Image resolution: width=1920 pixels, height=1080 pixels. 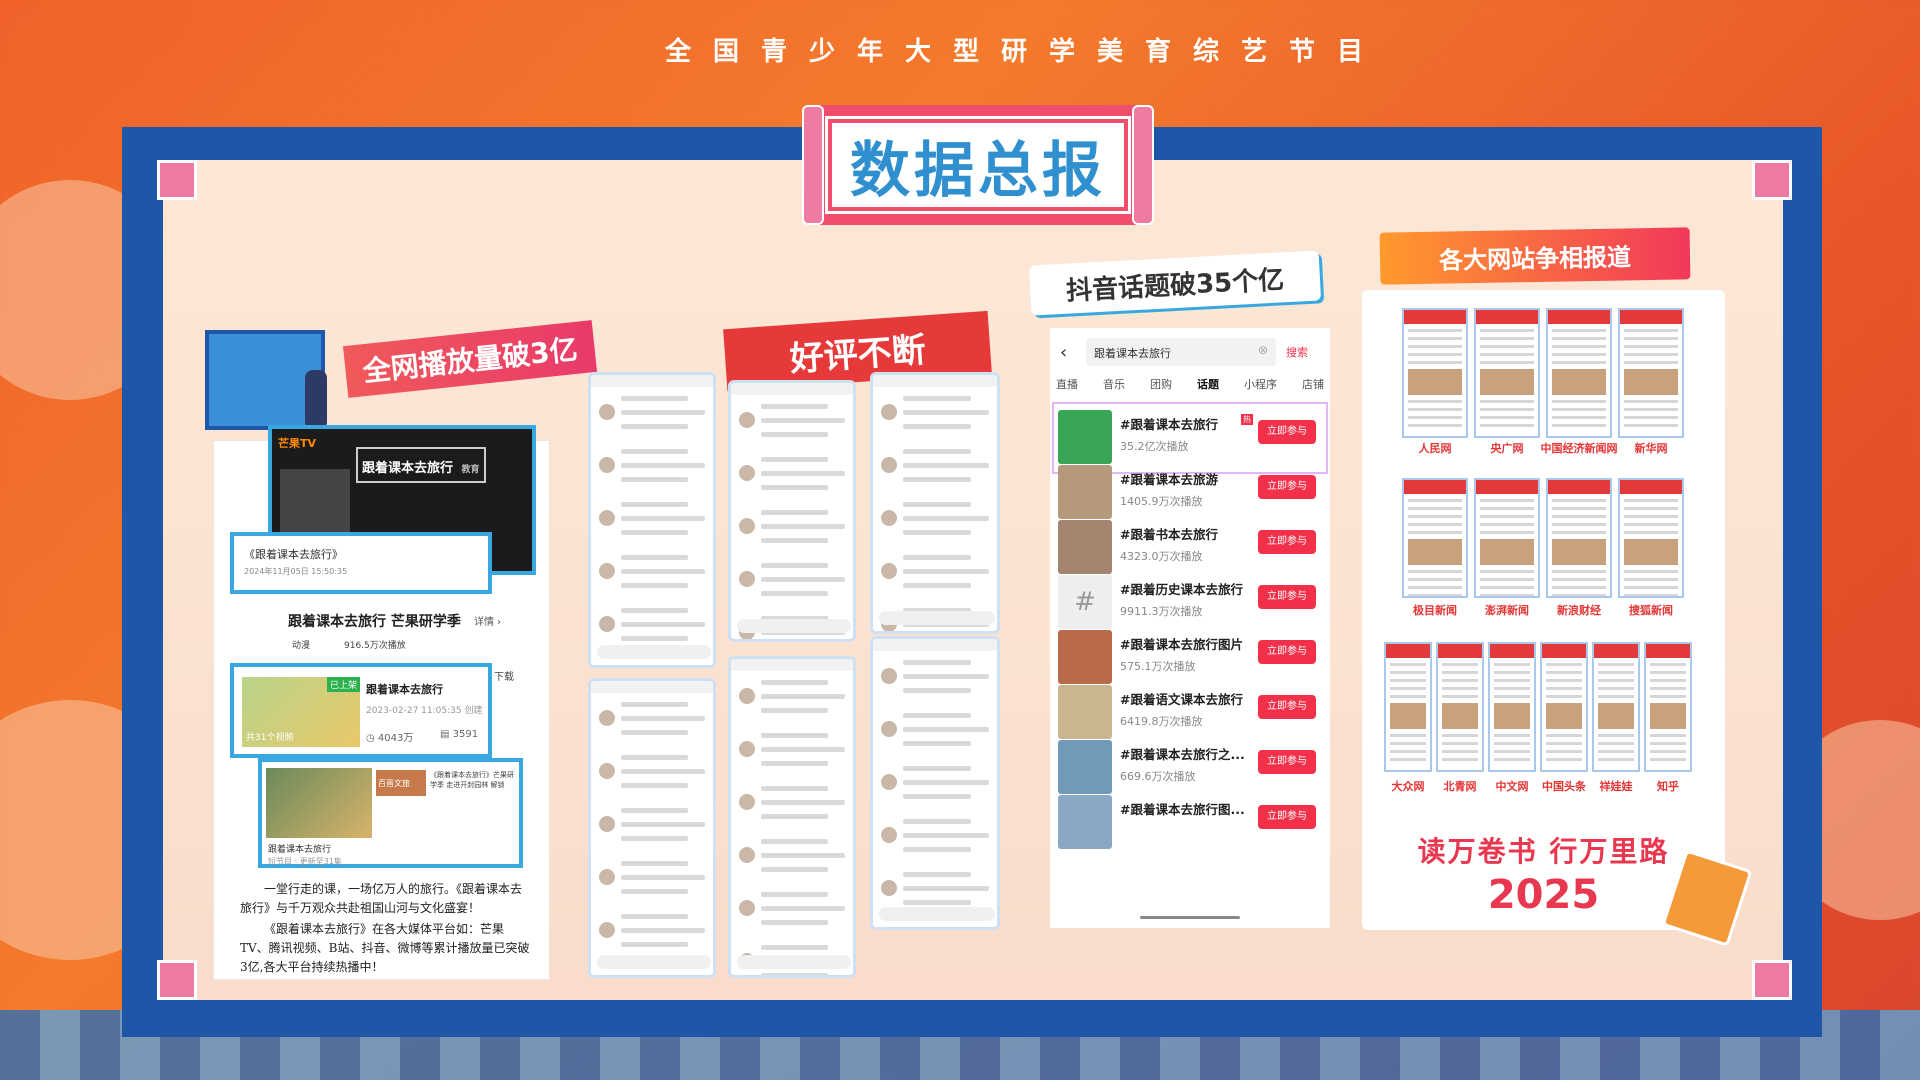 I want to click on topic-row: # #跟着历史课本去旅行 9911.3万次播放 立即参与, so click(x=1190, y=602).